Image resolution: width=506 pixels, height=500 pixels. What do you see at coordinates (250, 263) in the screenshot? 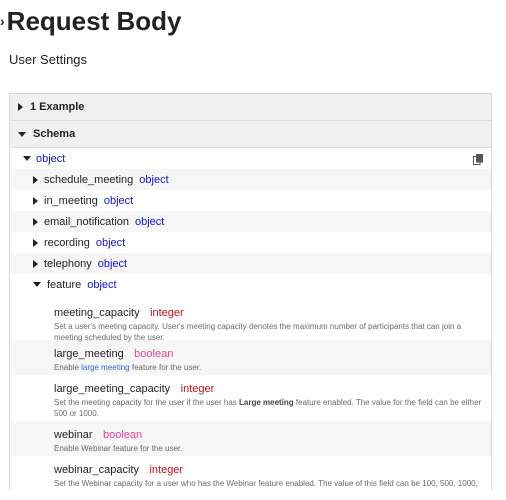
I see `property-telephony: telephony object` at bounding box center [250, 263].